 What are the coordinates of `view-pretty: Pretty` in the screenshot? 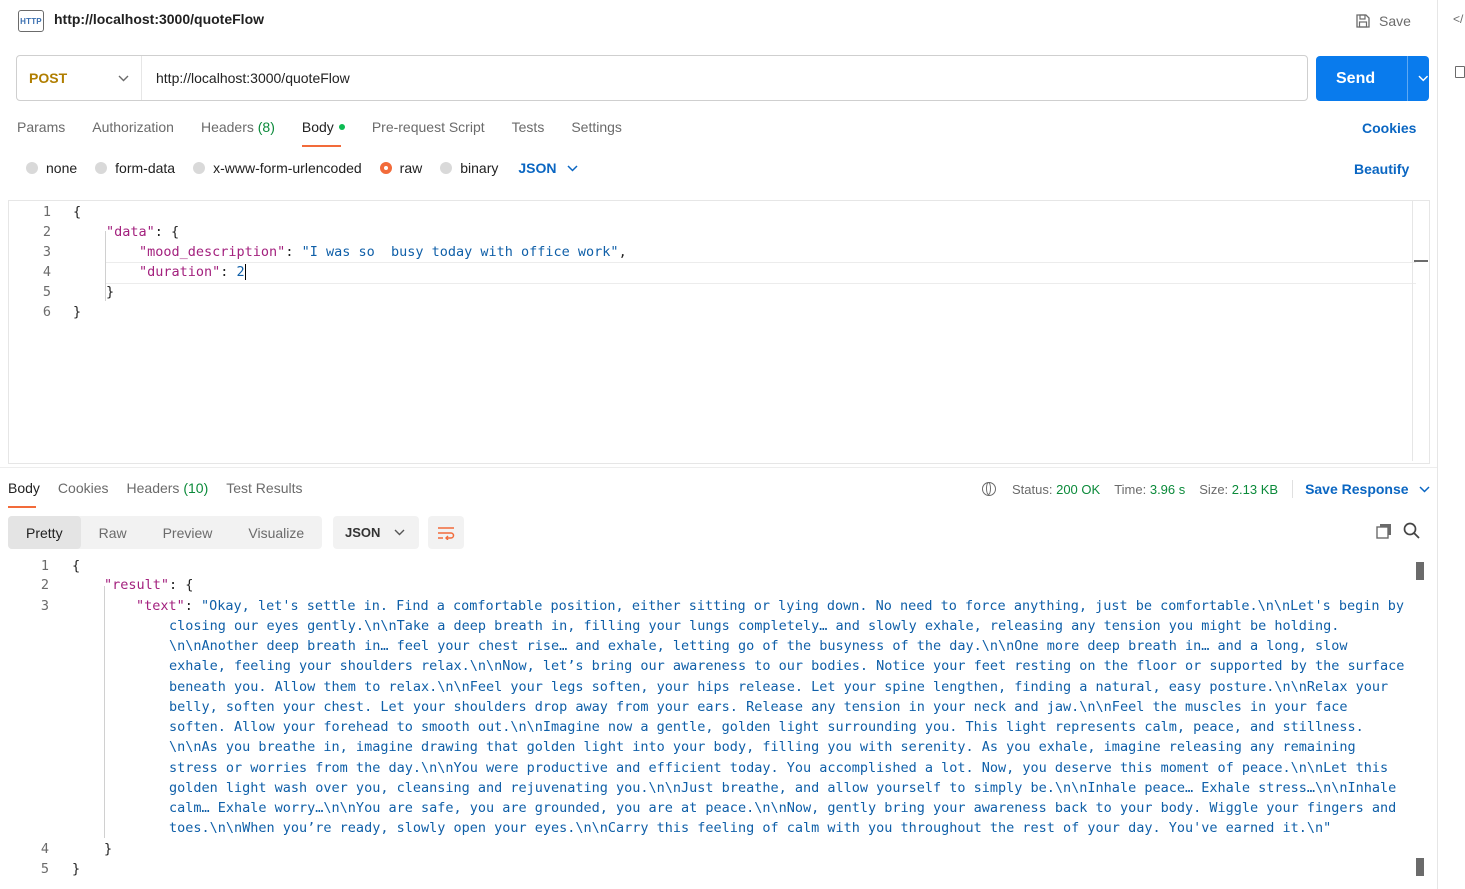 It's located at (44, 532).